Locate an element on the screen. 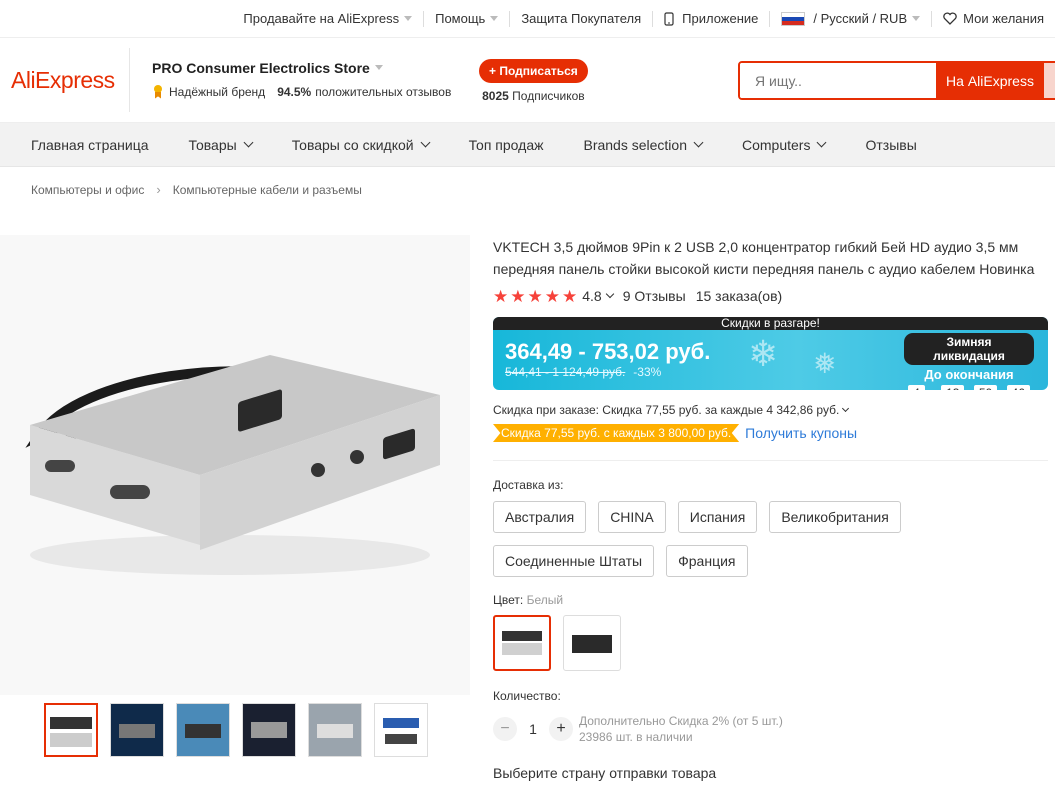 Image resolution: width=1055 pixels, height=785 pixels. nav-top-sellers: Топ продаж is located at coordinates (506, 145).